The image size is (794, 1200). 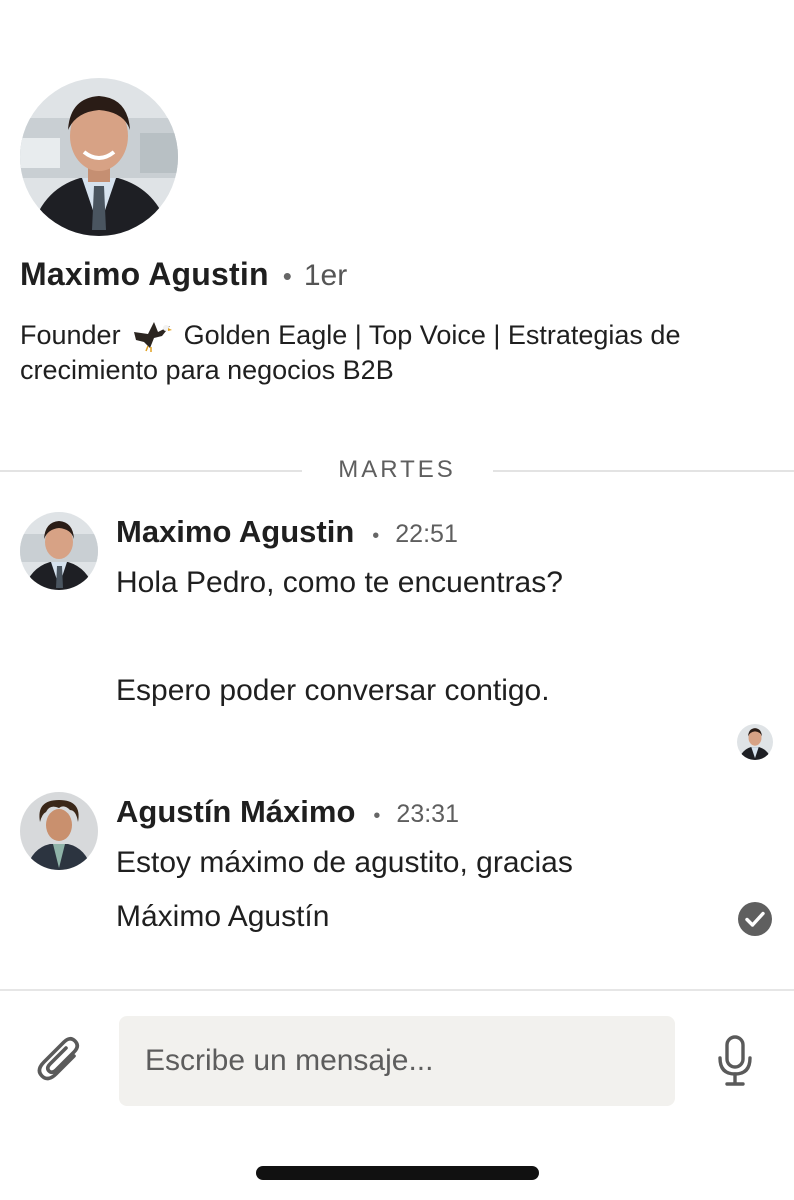 I want to click on paperclip-icon, so click(x=60, y=1060).